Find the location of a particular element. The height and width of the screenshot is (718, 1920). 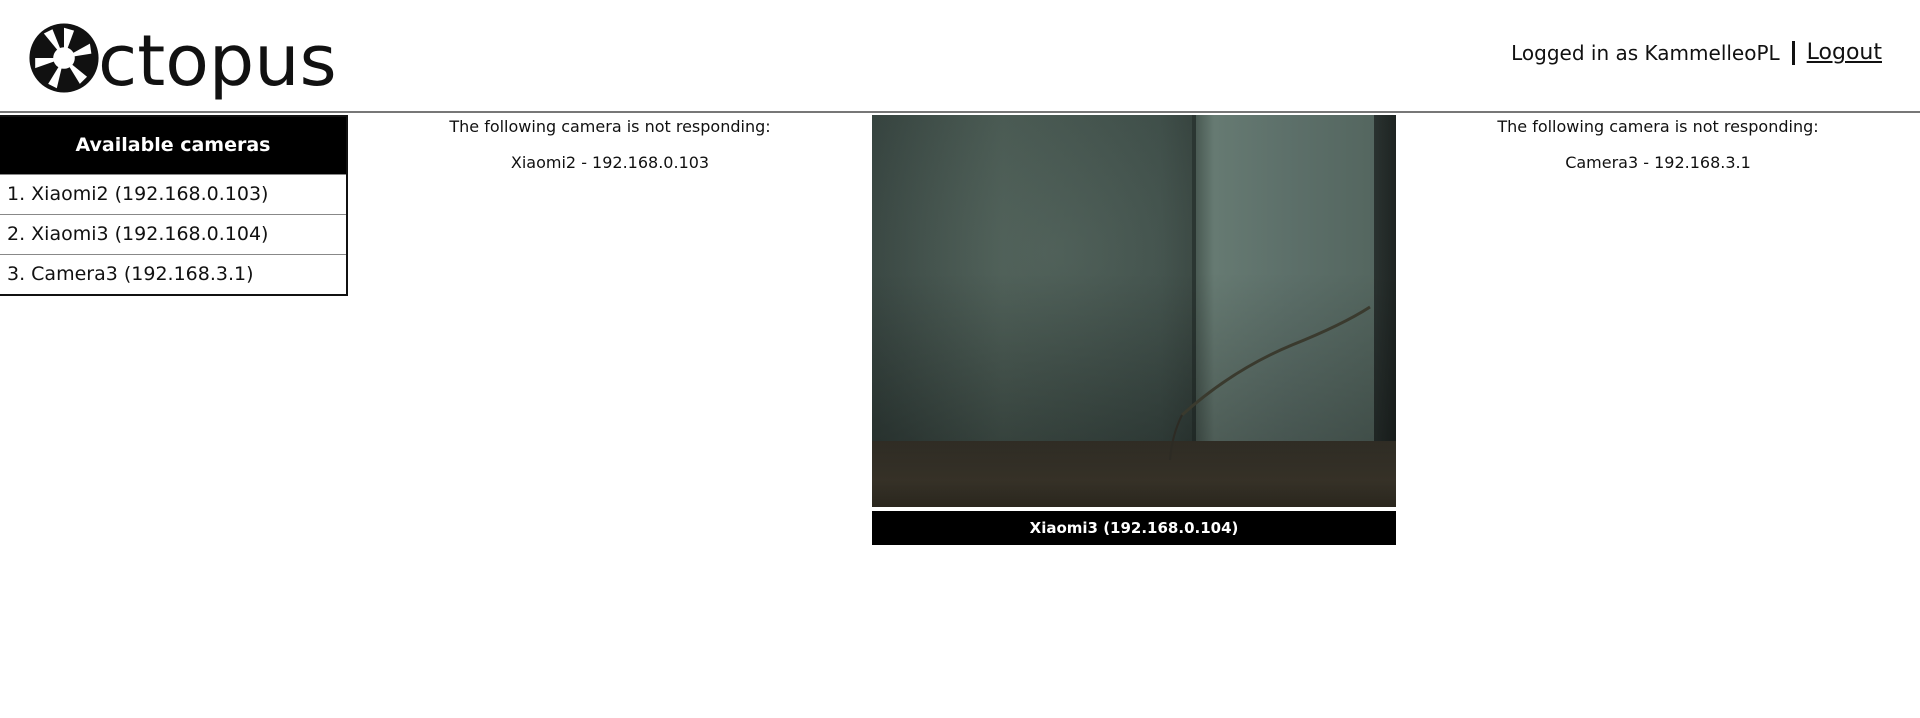

octopus-logo: ctopus is located at coordinates (182, 58).